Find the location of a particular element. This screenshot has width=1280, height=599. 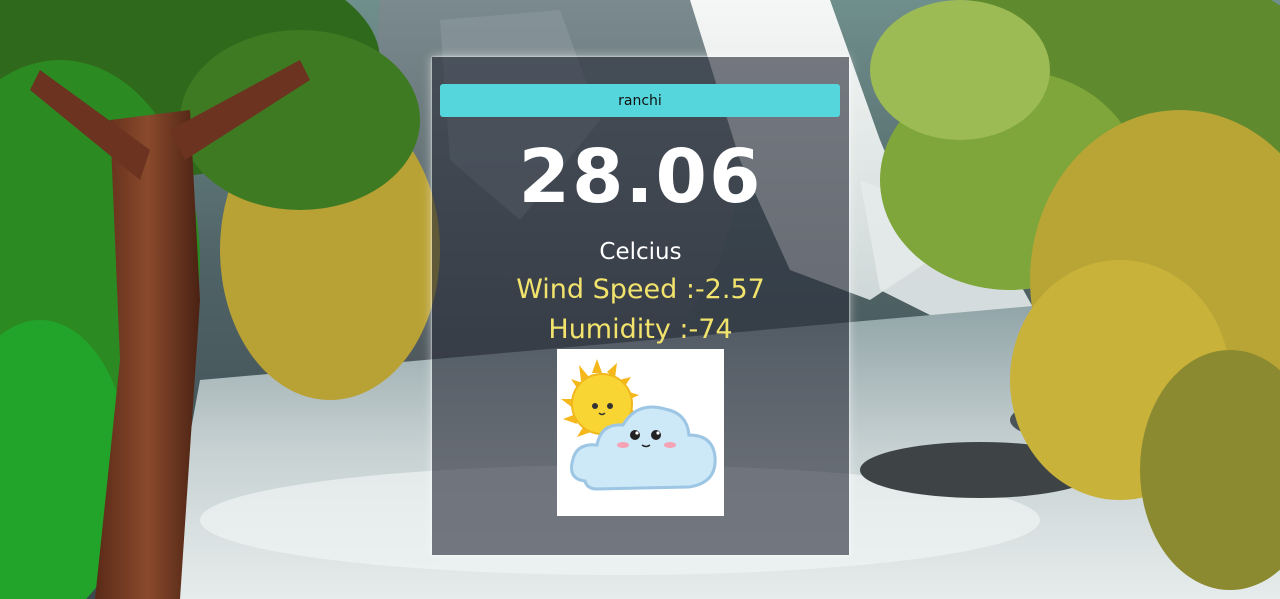

temperature-value: 28.06 is located at coordinates (640, 177).